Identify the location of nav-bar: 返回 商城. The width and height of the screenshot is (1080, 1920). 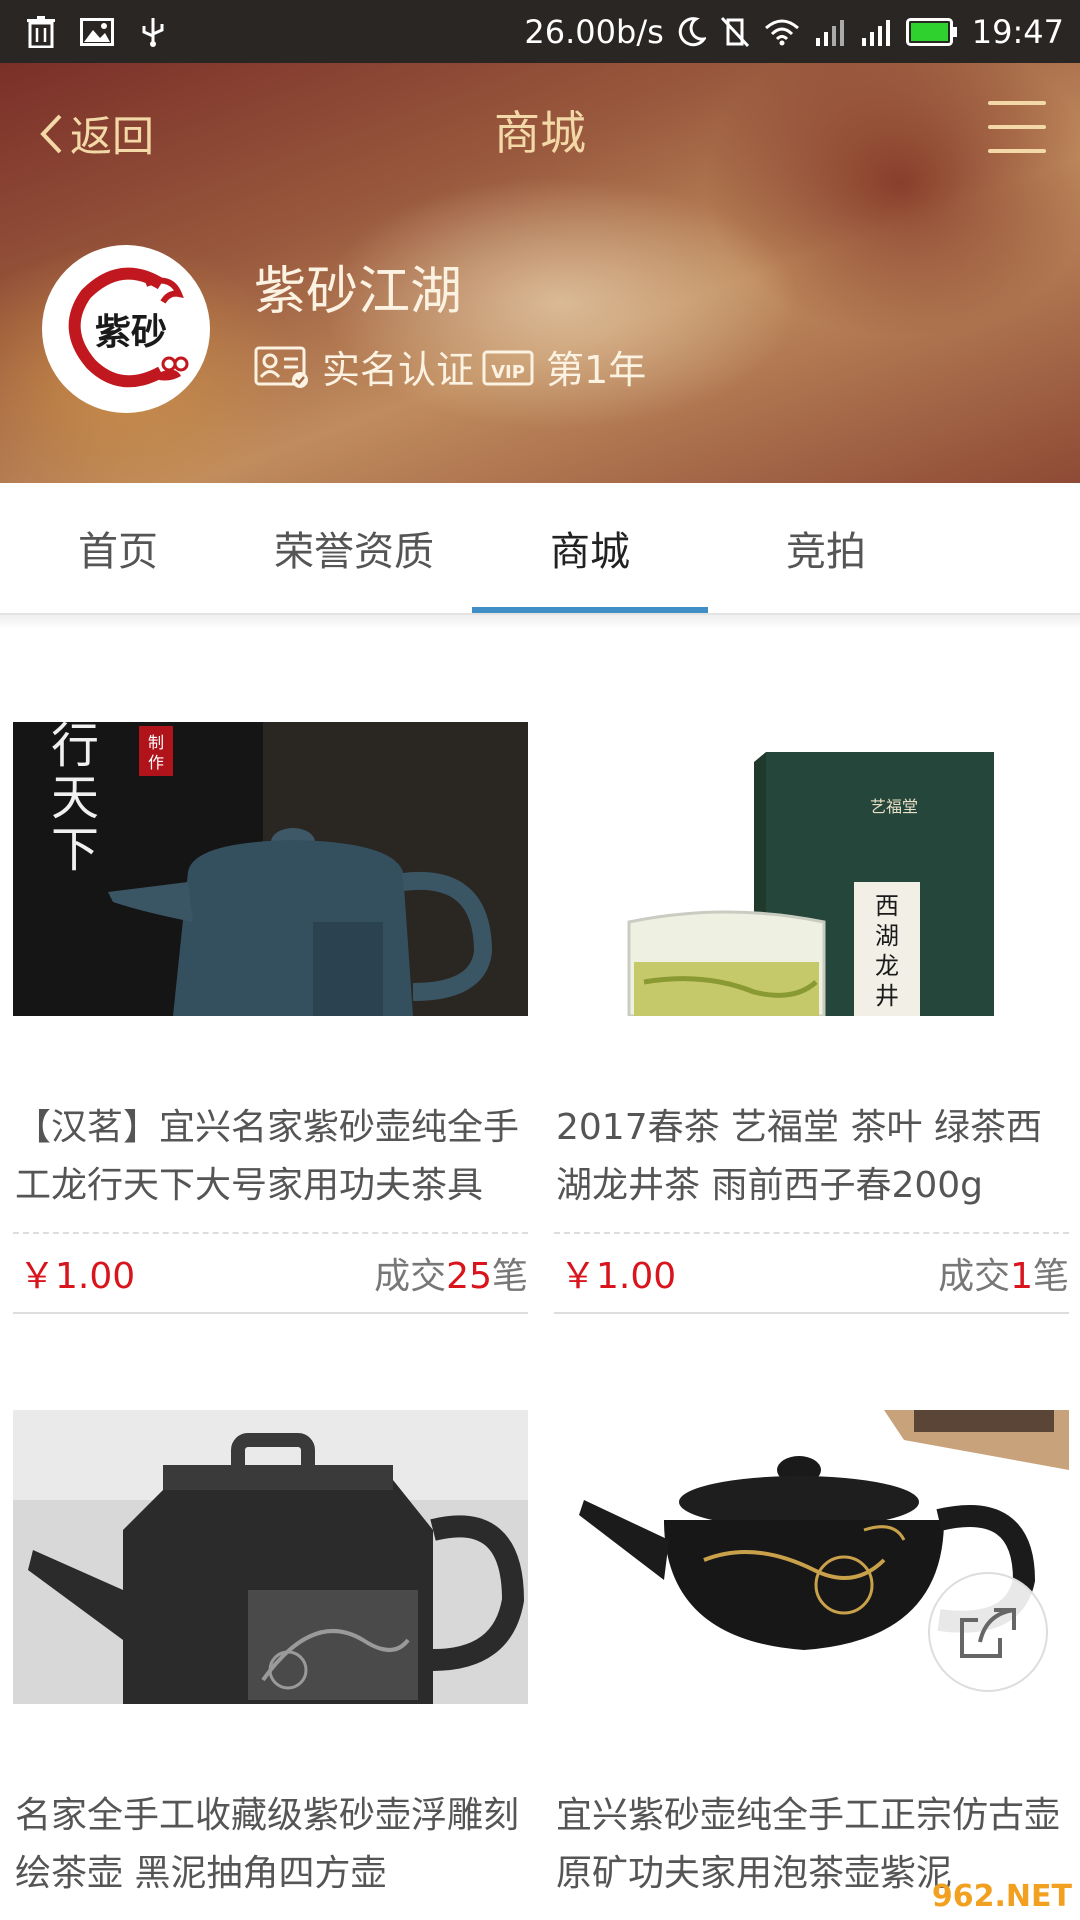
(540, 128).